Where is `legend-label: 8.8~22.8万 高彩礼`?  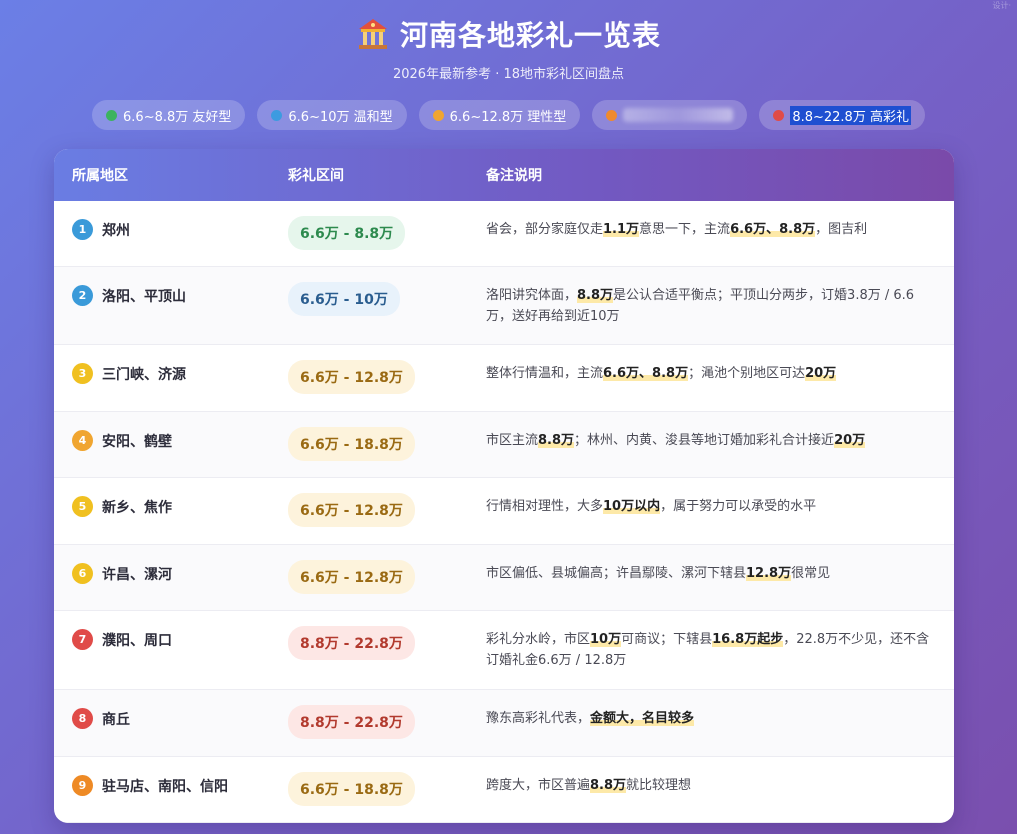 legend-label: 8.8~22.8万 高彩礼 is located at coordinates (850, 115).